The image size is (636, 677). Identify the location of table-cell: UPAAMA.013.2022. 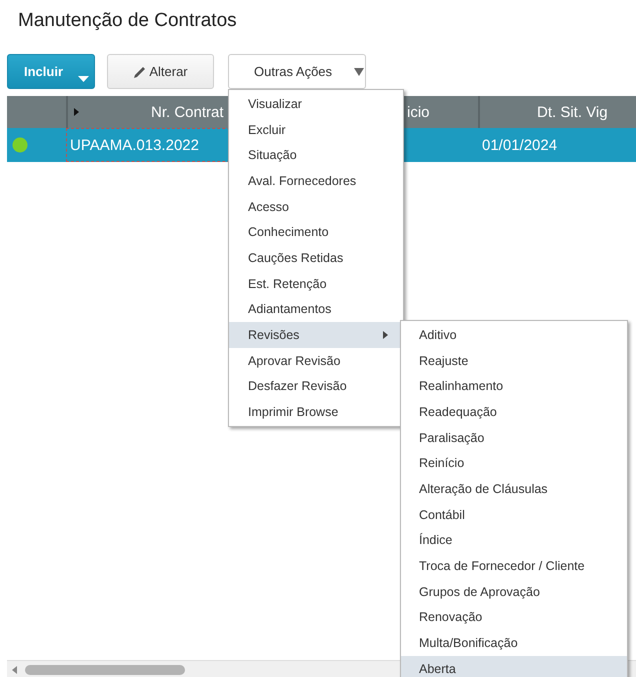
(134, 145).